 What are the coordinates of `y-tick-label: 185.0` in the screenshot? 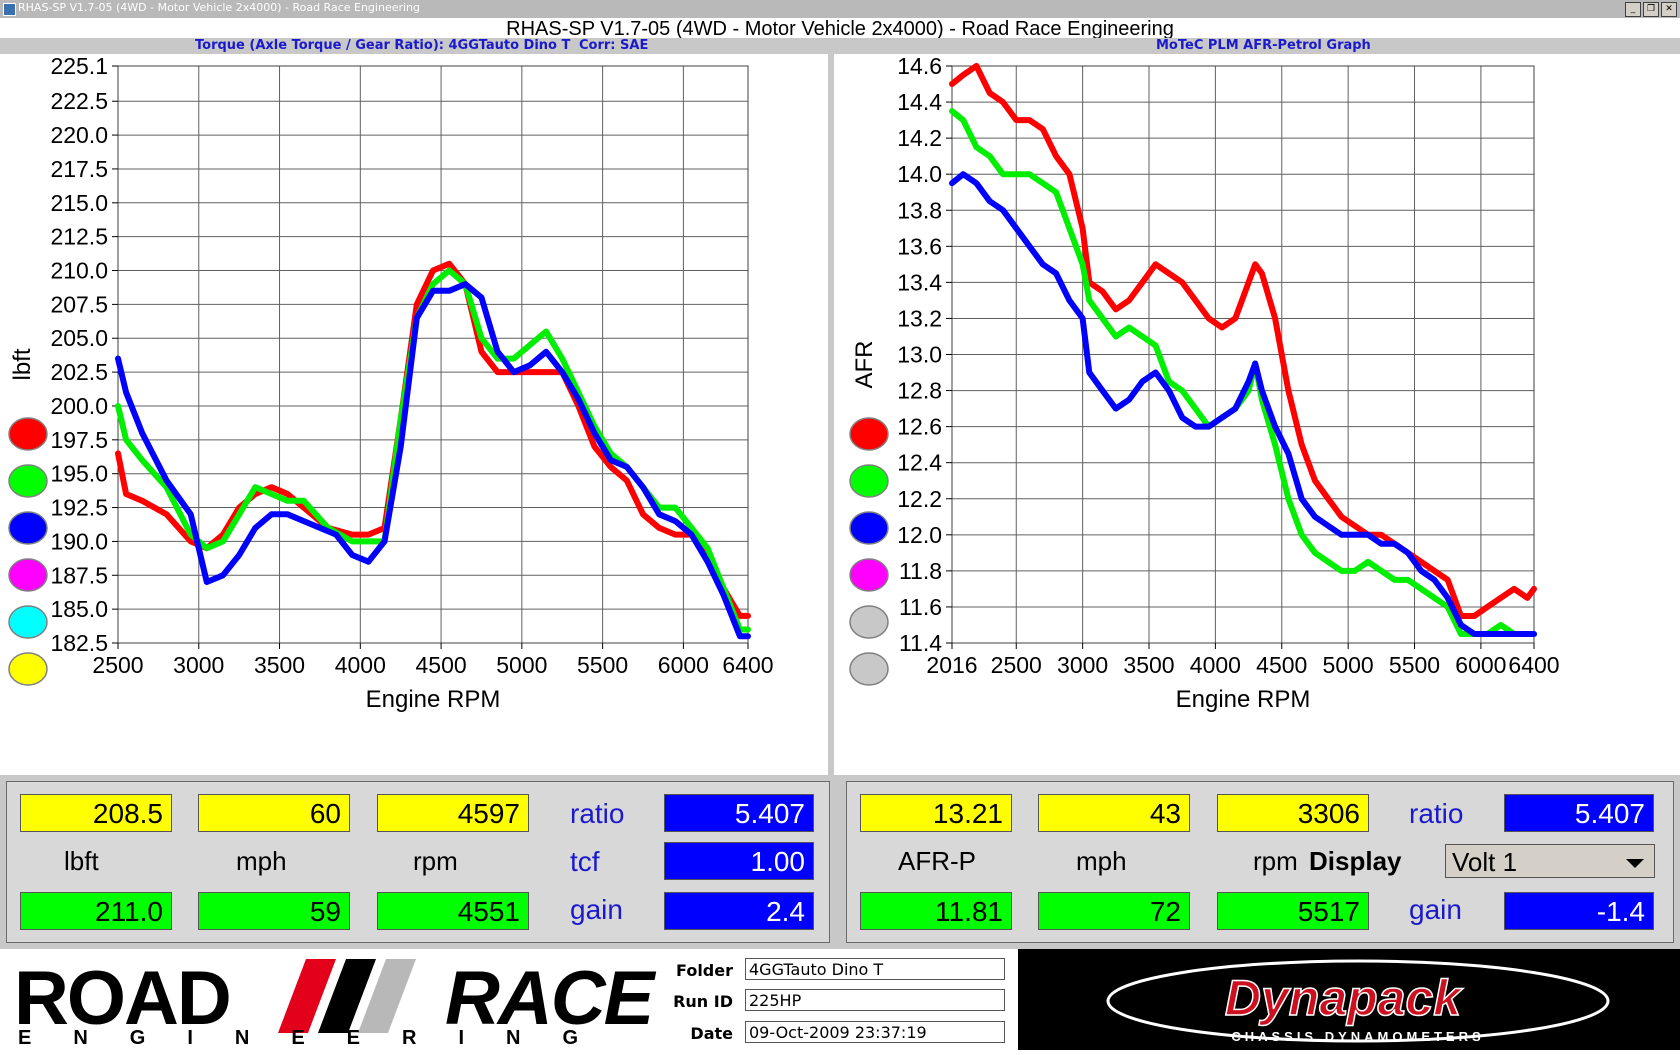 It's located at (79, 609).